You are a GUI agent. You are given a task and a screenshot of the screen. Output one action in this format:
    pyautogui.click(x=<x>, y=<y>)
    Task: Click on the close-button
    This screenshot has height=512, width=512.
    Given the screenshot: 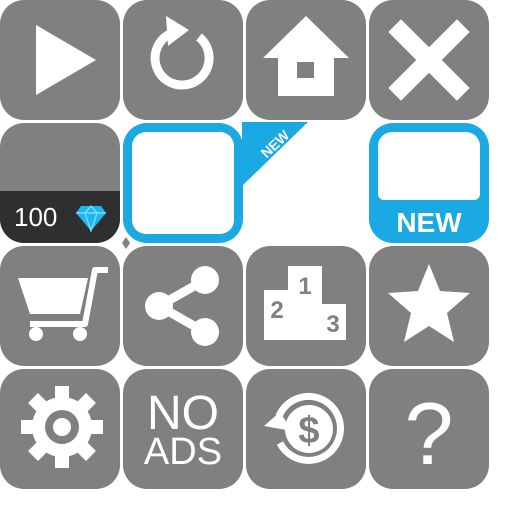 What is the action you would take?
    pyautogui.click(x=429, y=60)
    